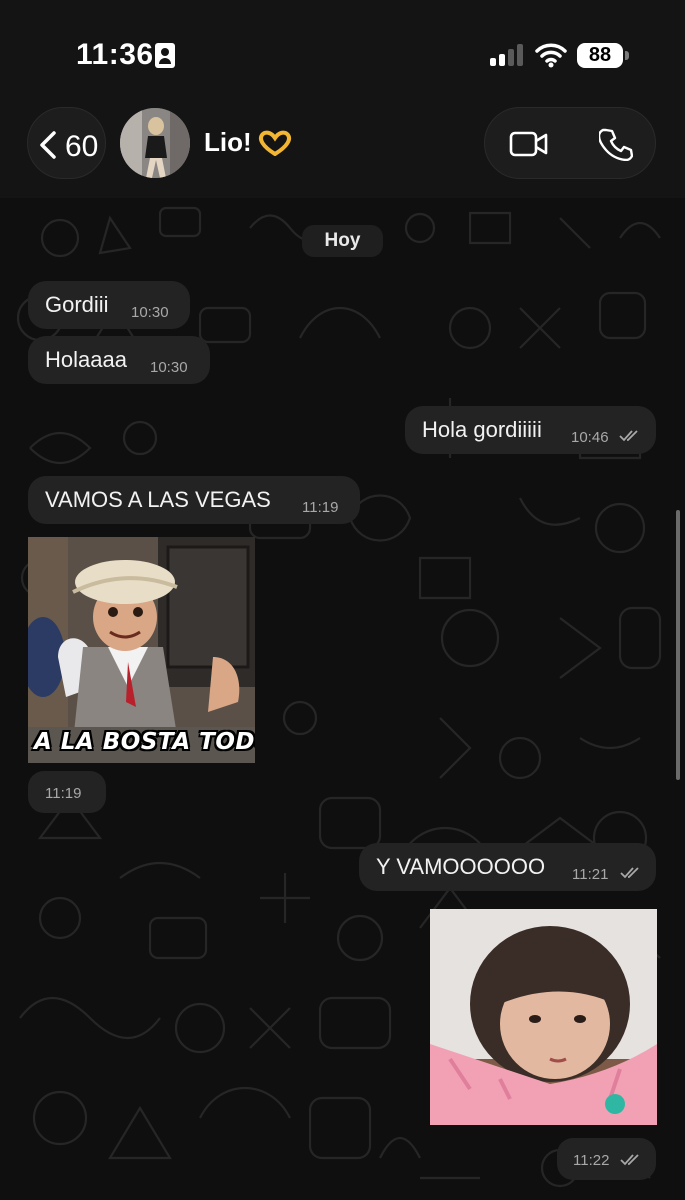 This screenshot has height=1200, width=685. Describe the element at coordinates (590, 874) in the screenshot. I see `message-time: 11:21` at that location.